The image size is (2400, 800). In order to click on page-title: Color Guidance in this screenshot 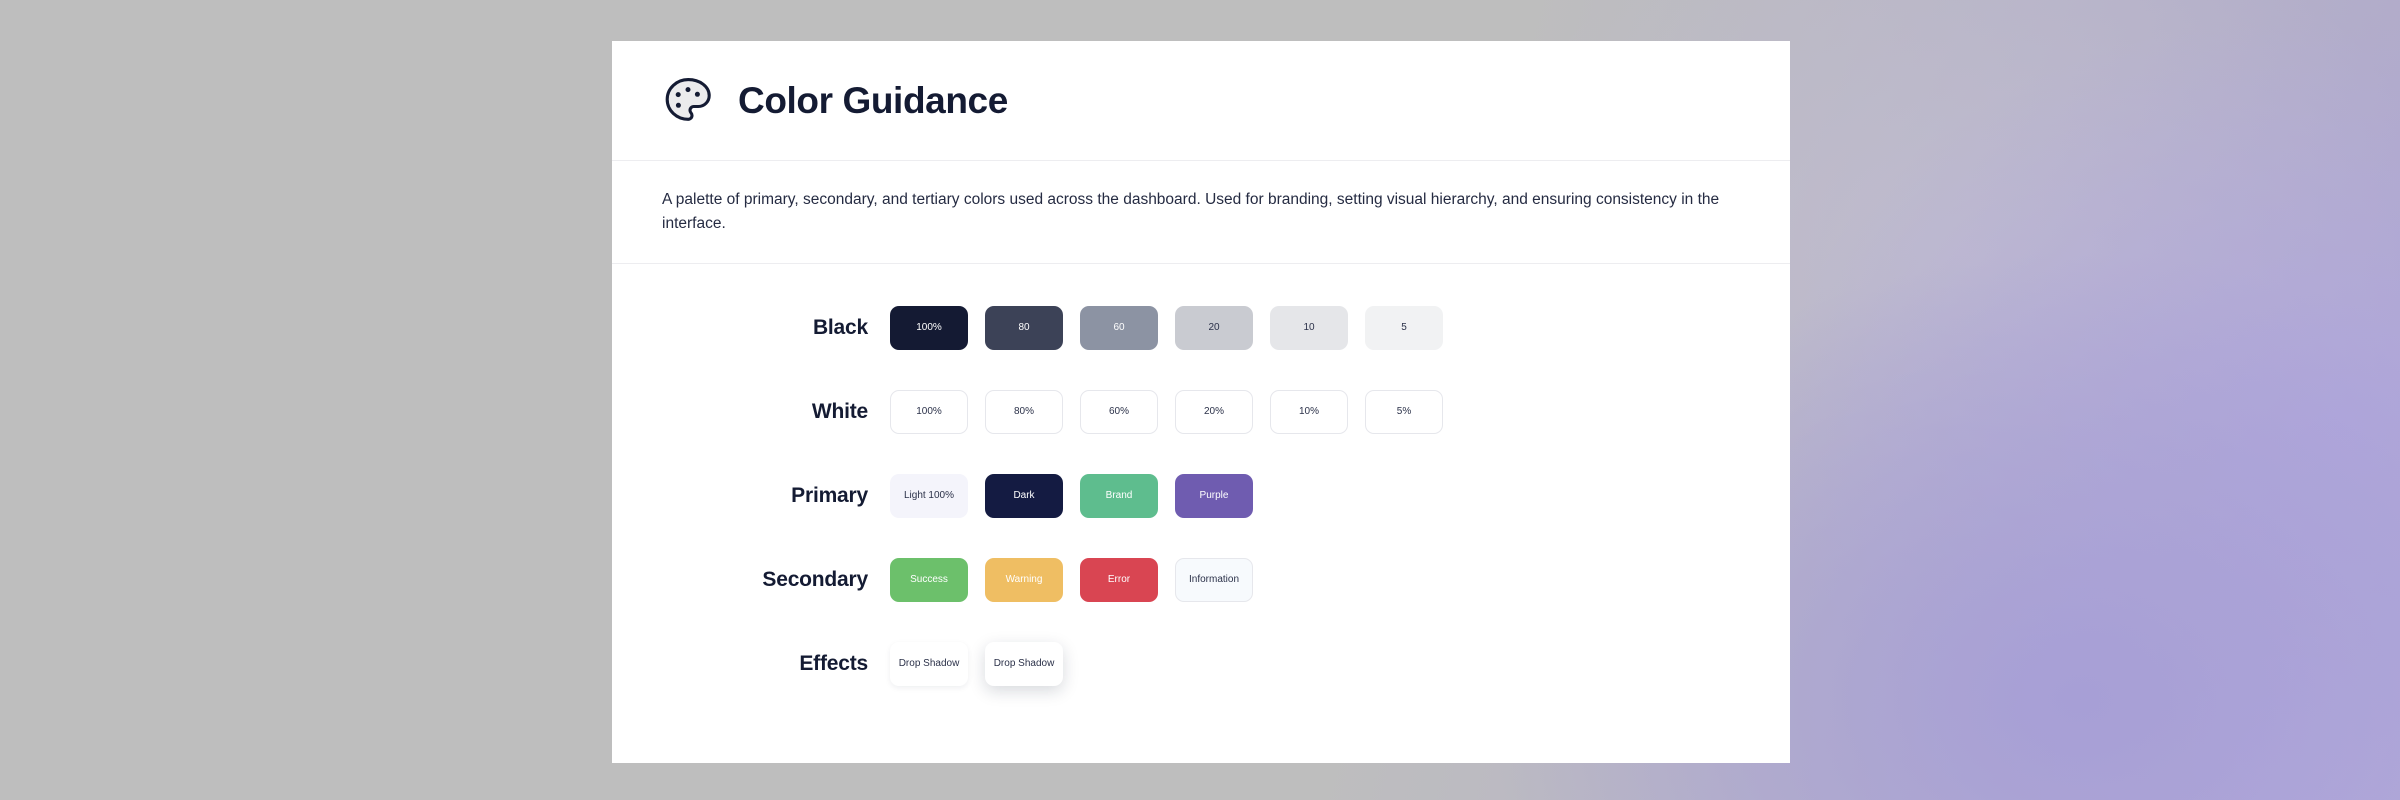, I will do `click(873, 100)`.